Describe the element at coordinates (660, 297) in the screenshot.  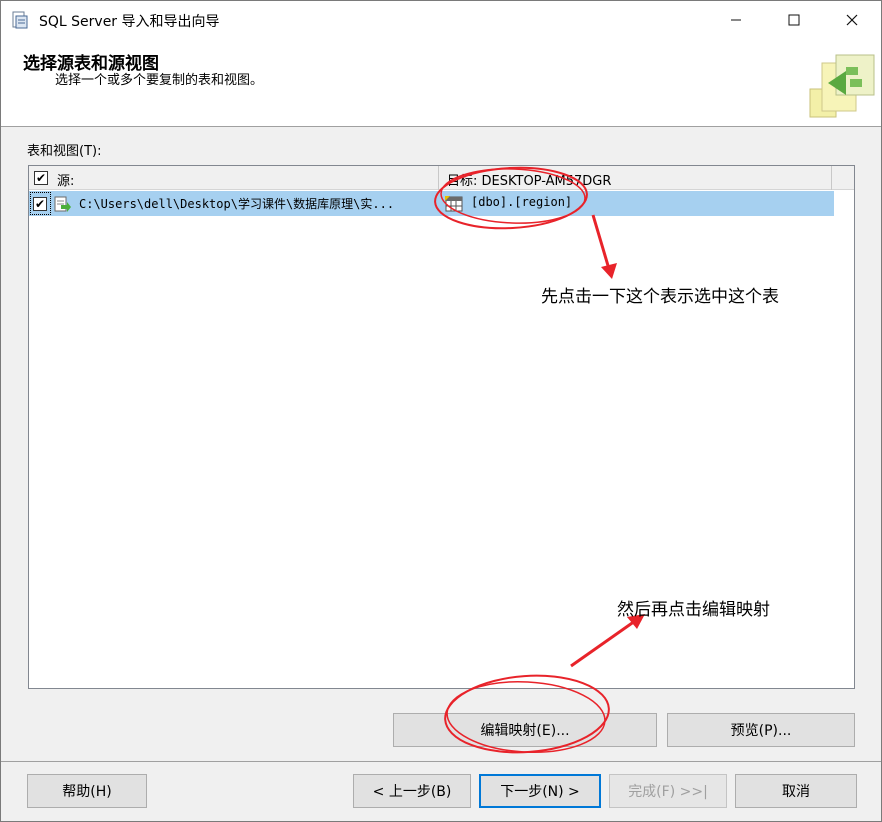
I see `annotation-note-select-table: 先点击一下这个表示选中这个表` at that location.